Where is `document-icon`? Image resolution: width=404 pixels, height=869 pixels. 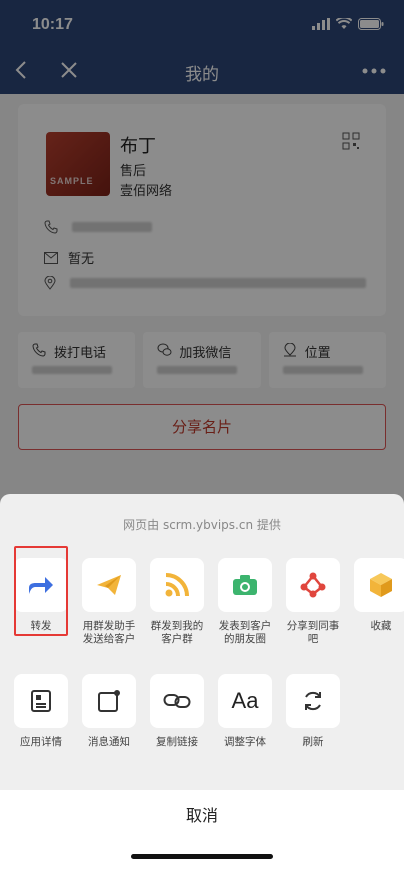 document-icon is located at coordinates (41, 701).